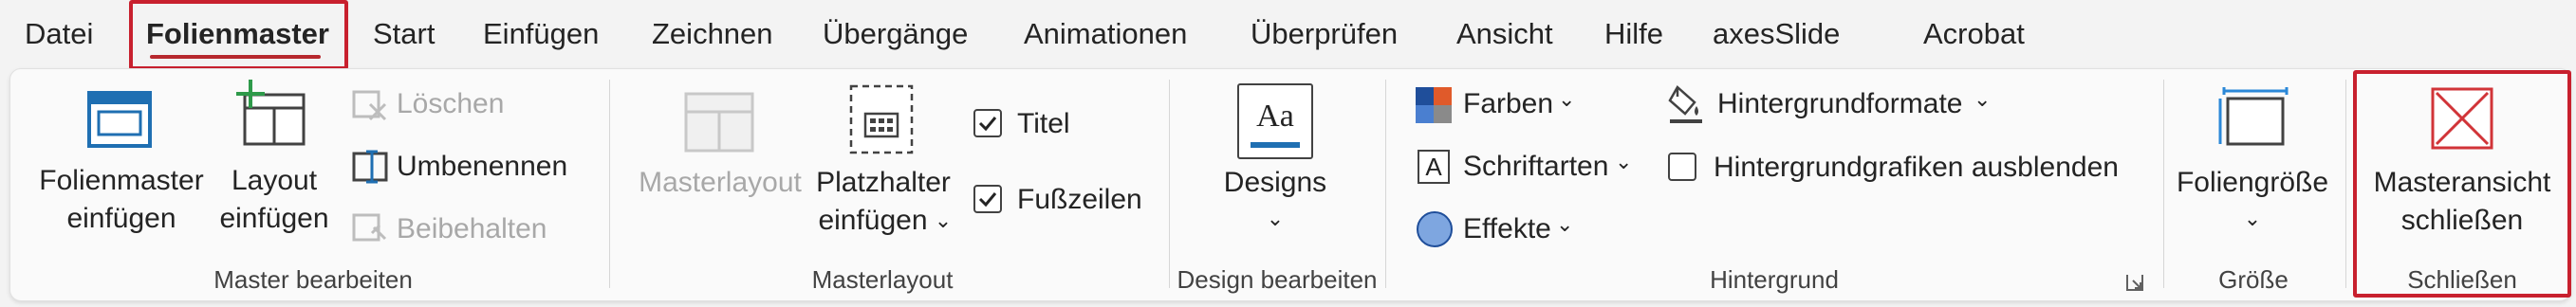  I want to click on masteransicht-line1: Masteransicht, so click(2462, 182).